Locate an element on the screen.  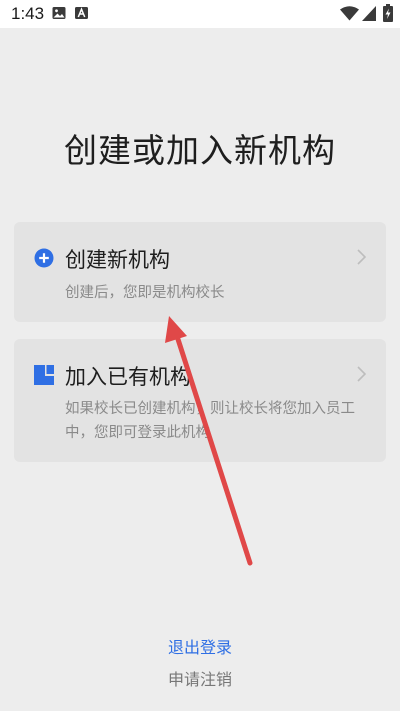
image-icon is located at coordinates (59, 13).